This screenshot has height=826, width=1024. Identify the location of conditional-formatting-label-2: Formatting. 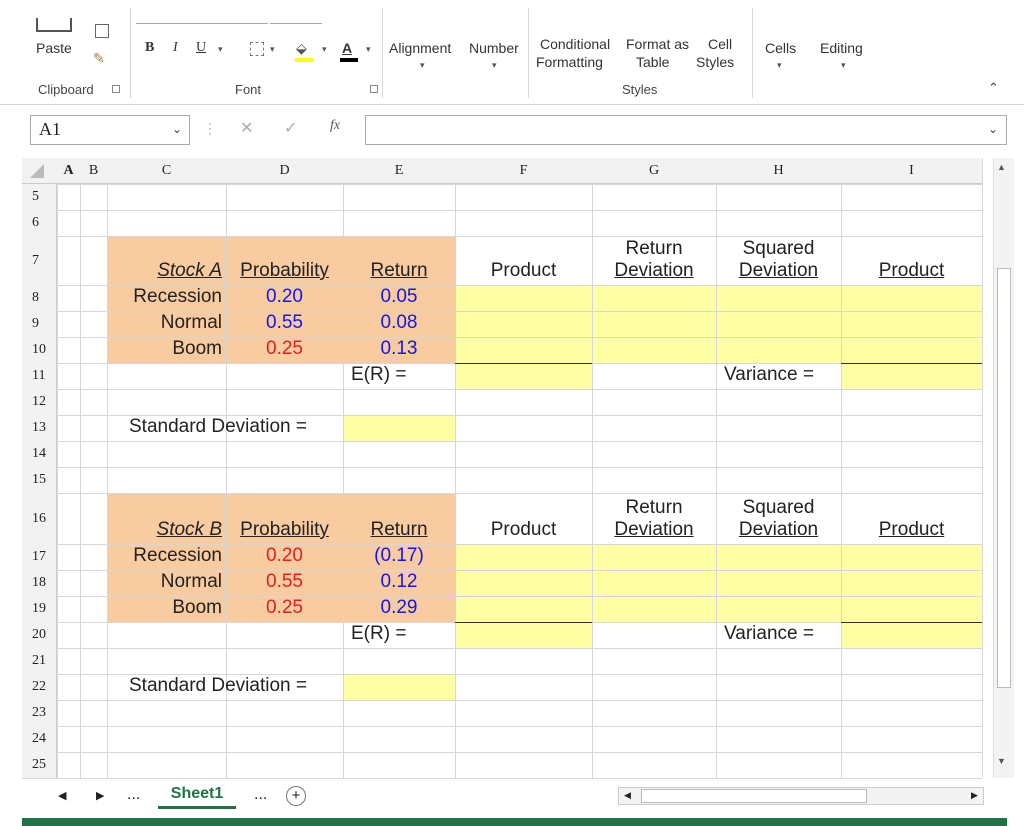
(569, 62).